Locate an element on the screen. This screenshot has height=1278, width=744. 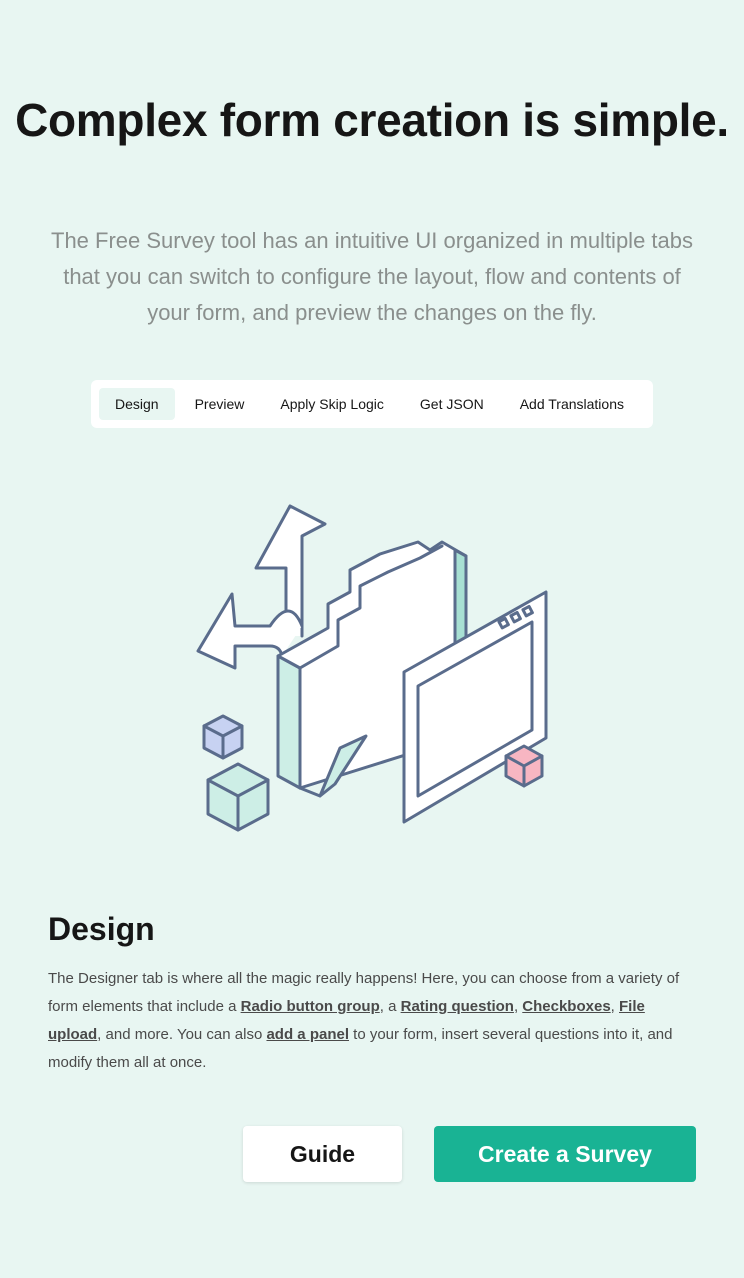
link-radio-button-group: Radio button group is located at coordinates (310, 1006).